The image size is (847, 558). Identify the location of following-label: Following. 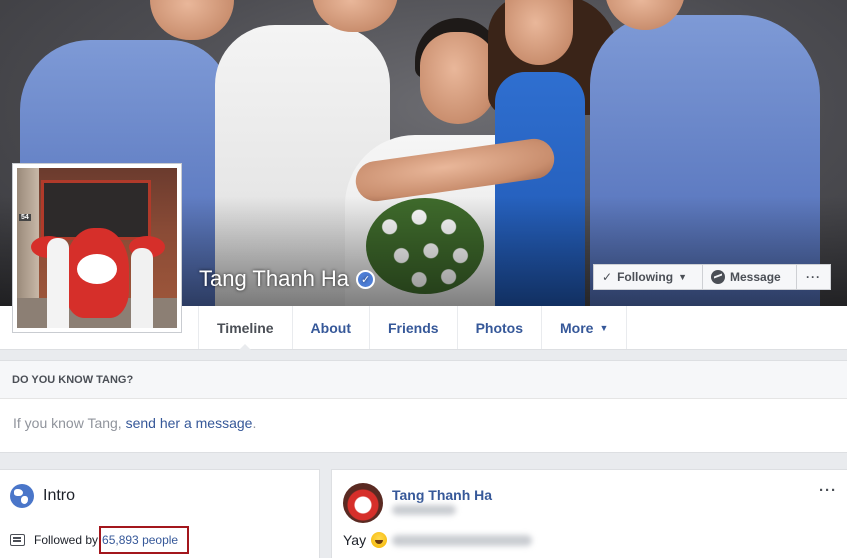
(645, 277).